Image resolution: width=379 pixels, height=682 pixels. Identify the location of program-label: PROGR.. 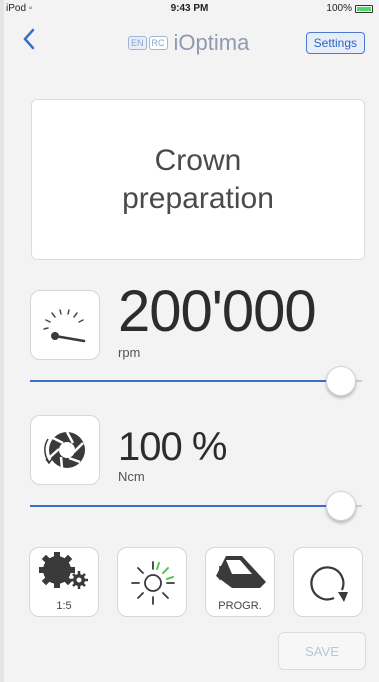
(240, 606).